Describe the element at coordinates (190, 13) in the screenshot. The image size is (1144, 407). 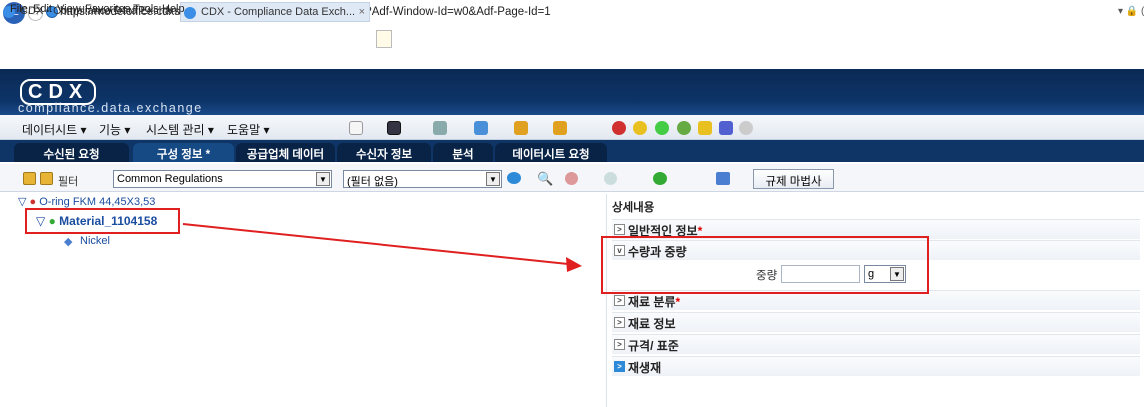
I see `ie-icon` at that location.